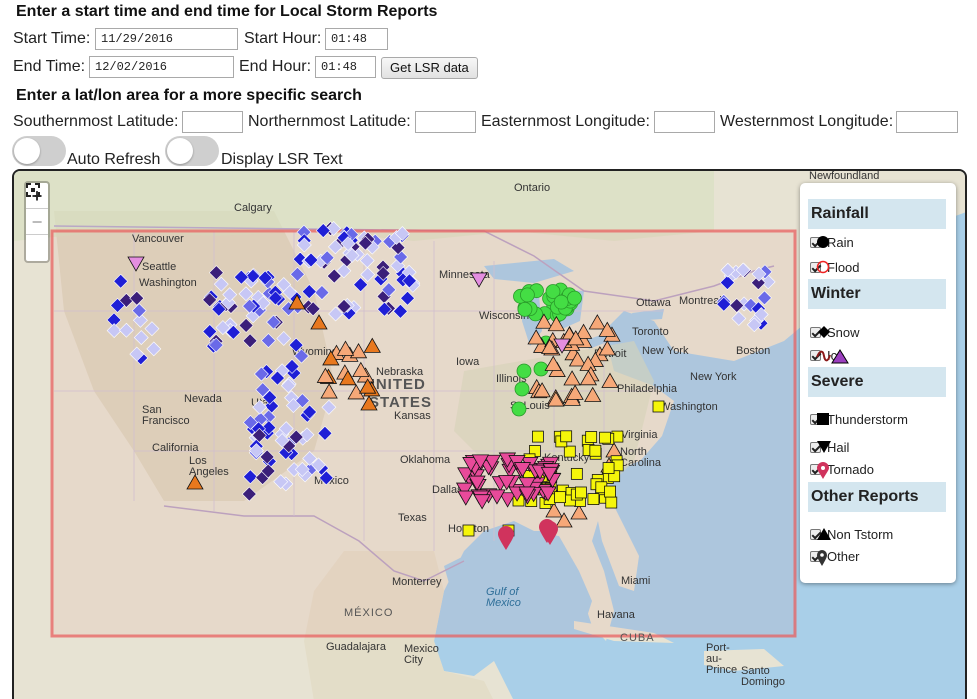  Describe the element at coordinates (356, 39) in the screenshot. I see `start-hour-input` at that location.